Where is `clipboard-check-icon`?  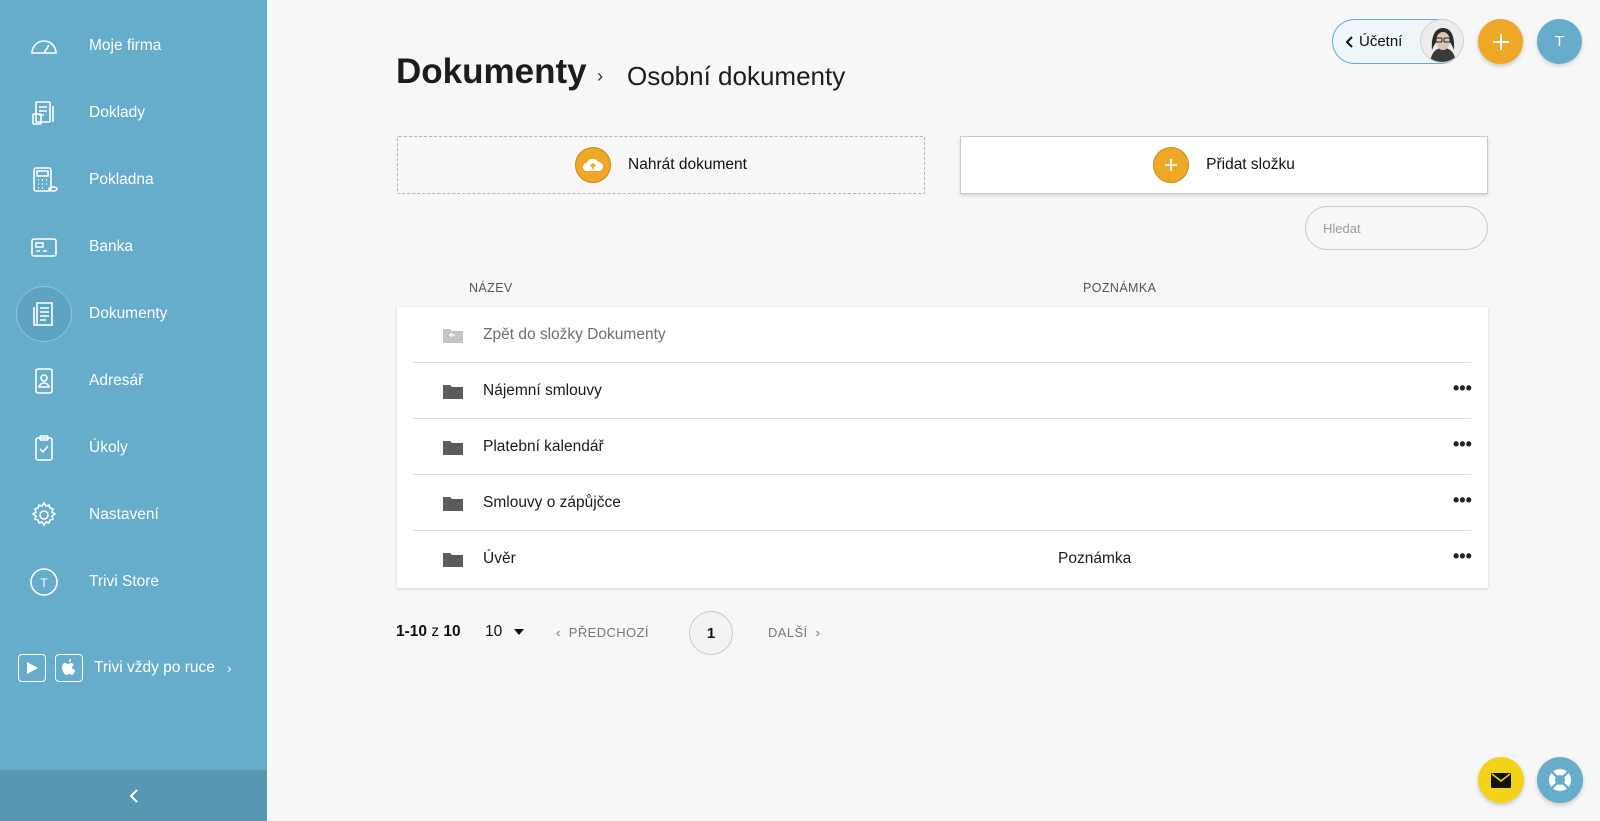 clipboard-check-icon is located at coordinates (44, 448).